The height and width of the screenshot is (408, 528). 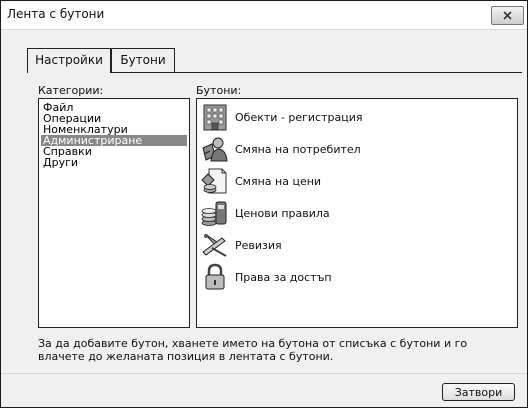 I want to click on price-change-icon, so click(x=214, y=181).